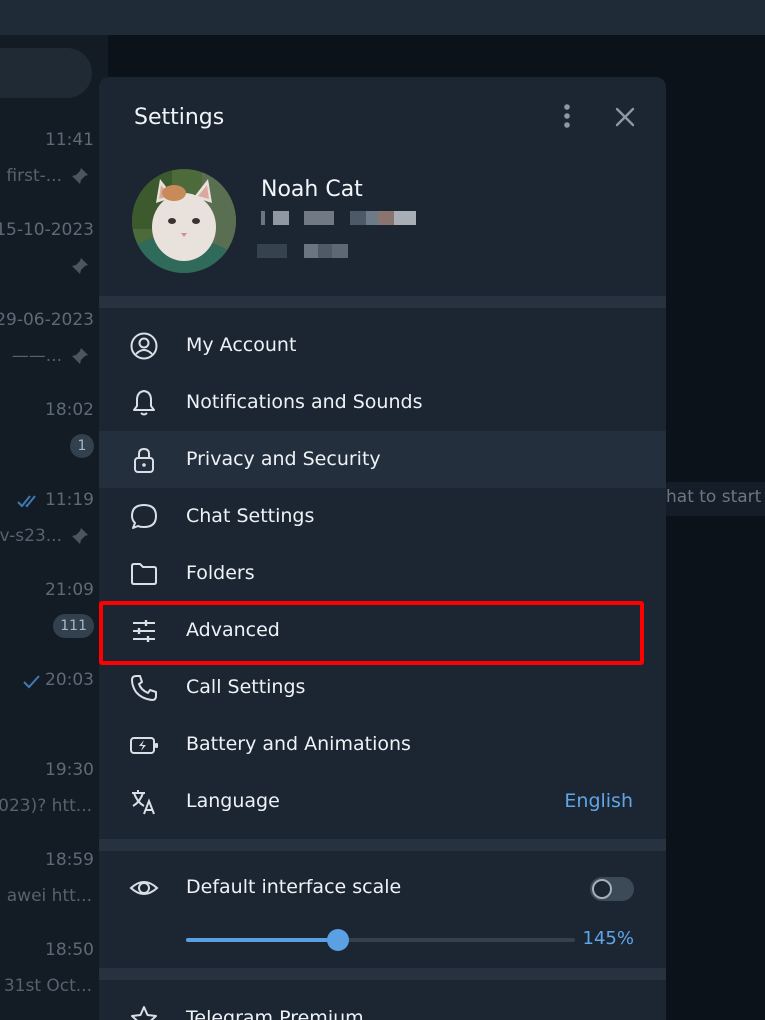 The width and height of the screenshot is (765, 1020). I want to click on interface-scale-row: Default interface scale, so click(382, 887).